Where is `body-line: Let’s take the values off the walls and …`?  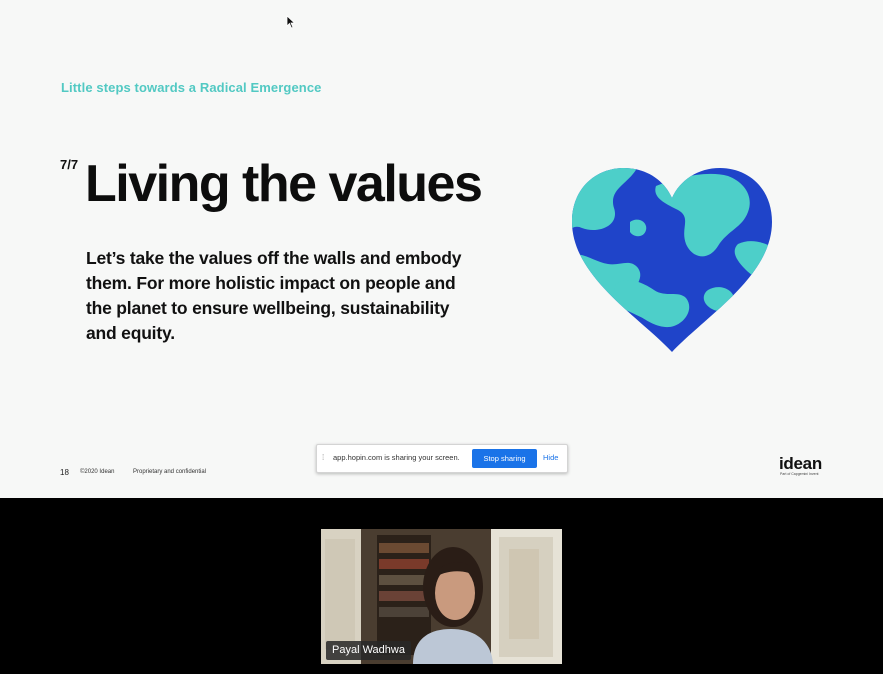
body-line: Let’s take the values off the walls and … is located at coordinates (274, 258).